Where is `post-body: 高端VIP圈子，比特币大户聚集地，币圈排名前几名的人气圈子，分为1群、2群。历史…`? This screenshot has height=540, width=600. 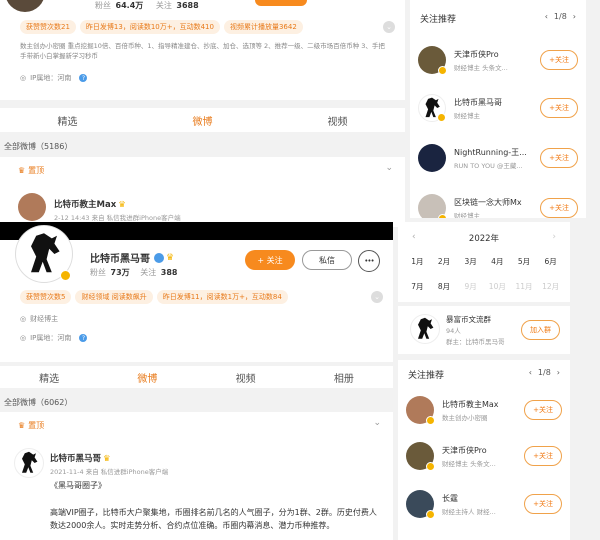 post-body: 高端VIP圈子，比特币大户聚集地，币圈排名前几名的人气圈子，分为1群、2群。历史… is located at coordinates (213, 519).